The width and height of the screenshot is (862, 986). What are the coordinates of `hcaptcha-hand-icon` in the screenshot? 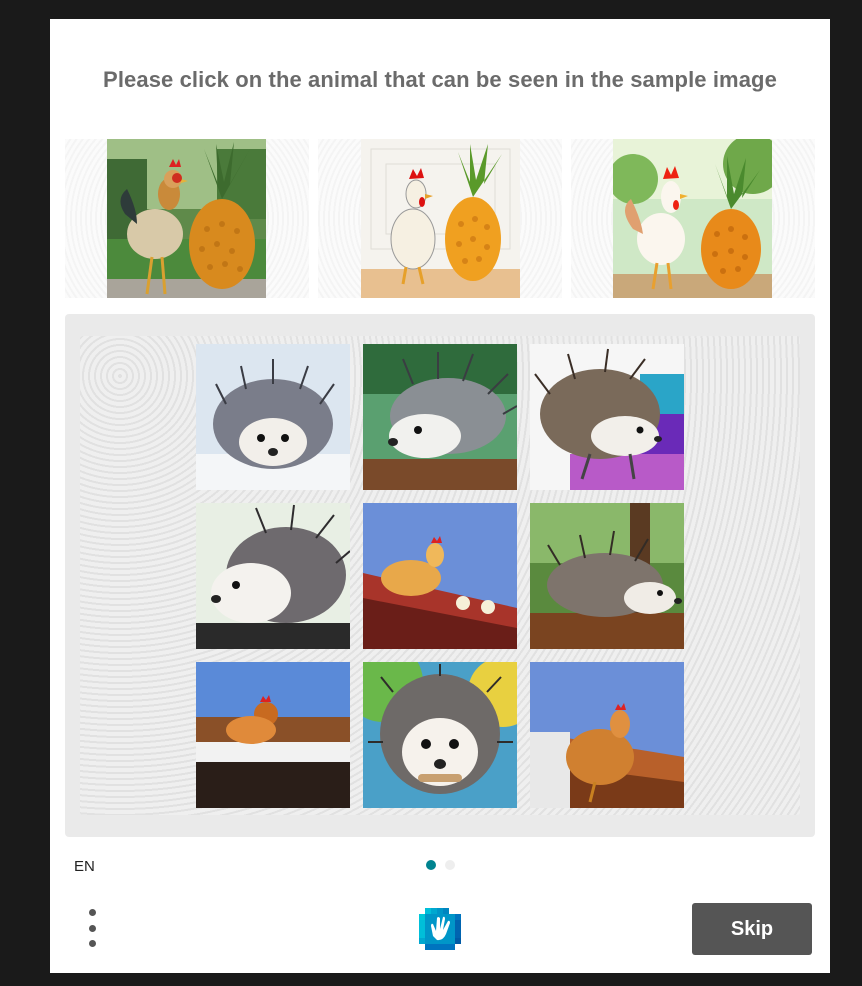 It's located at (440, 929).